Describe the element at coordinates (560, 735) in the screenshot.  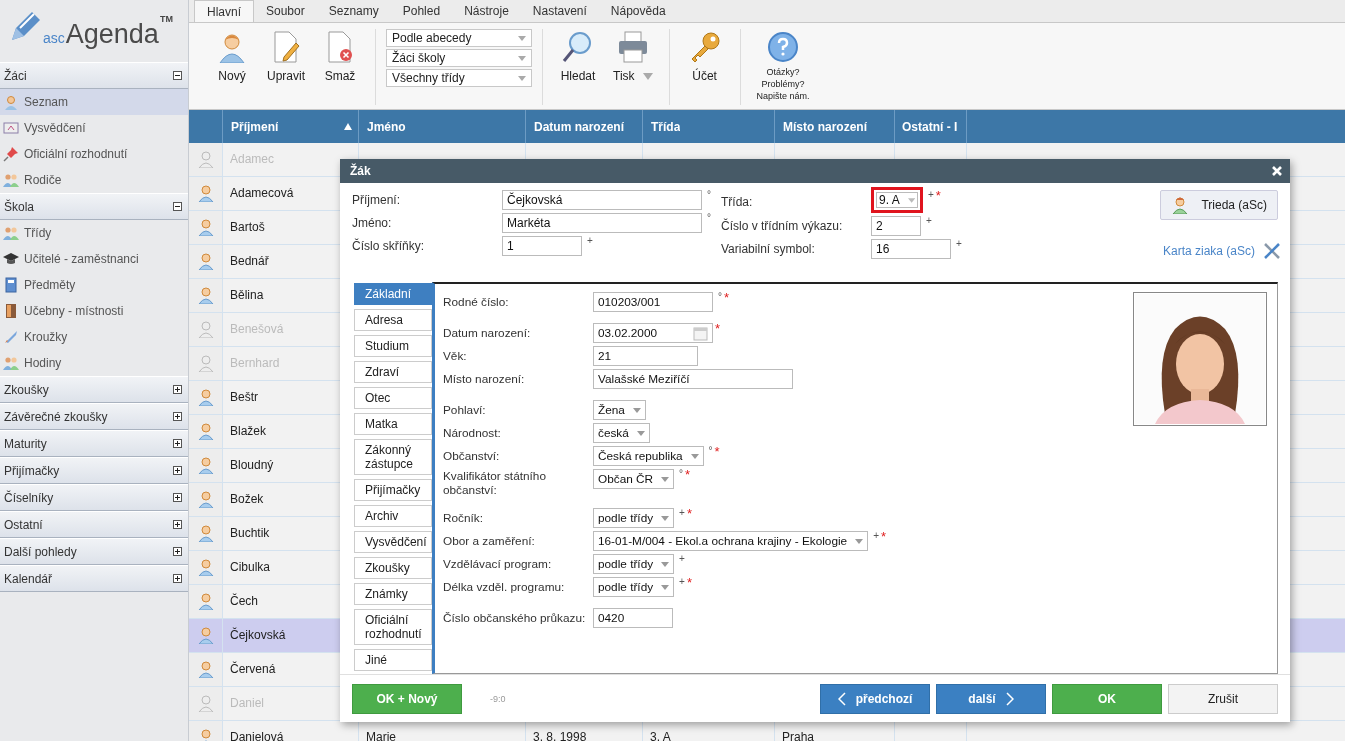
I see `table-cell: 3. 8. 1998` at that location.